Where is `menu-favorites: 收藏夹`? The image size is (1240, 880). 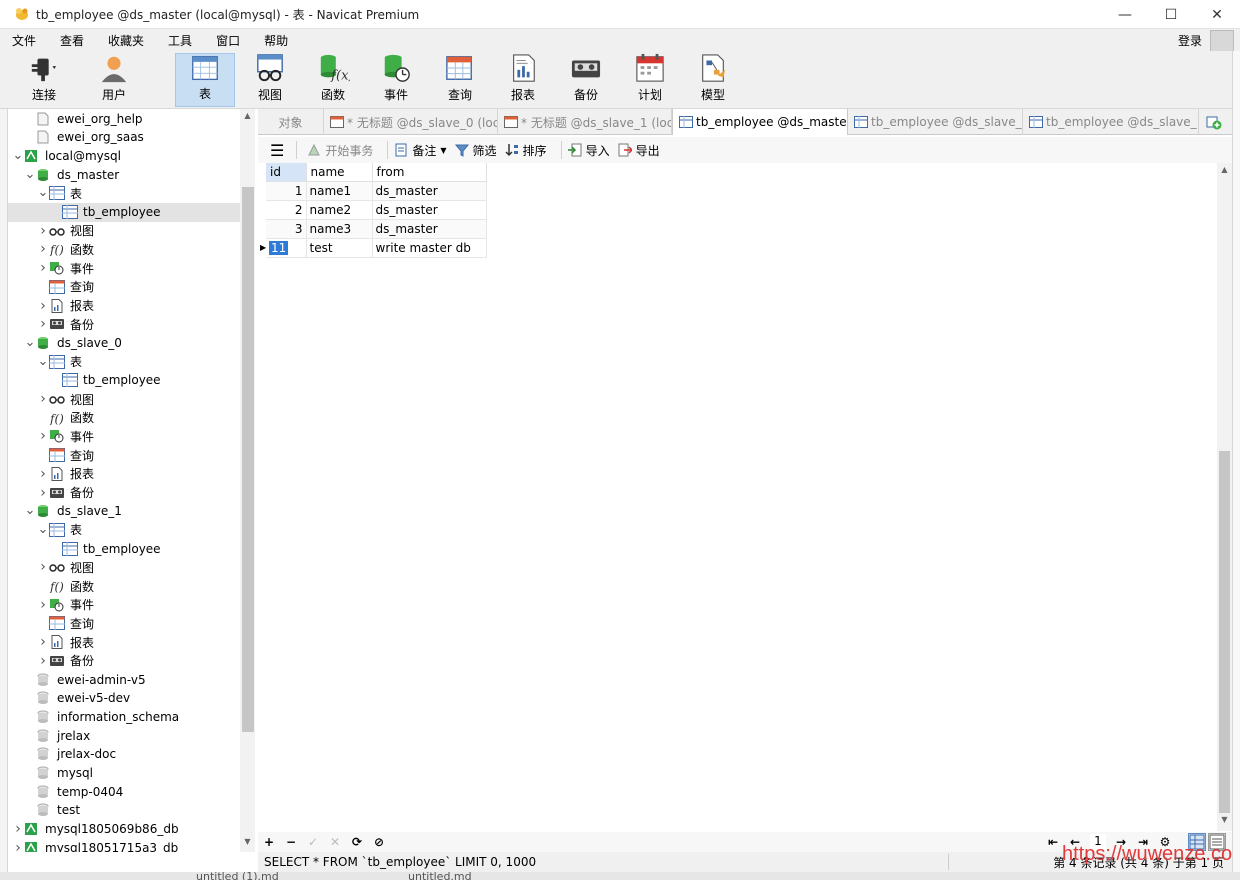
menu-favorites: 收藏夹 is located at coordinates (126, 40).